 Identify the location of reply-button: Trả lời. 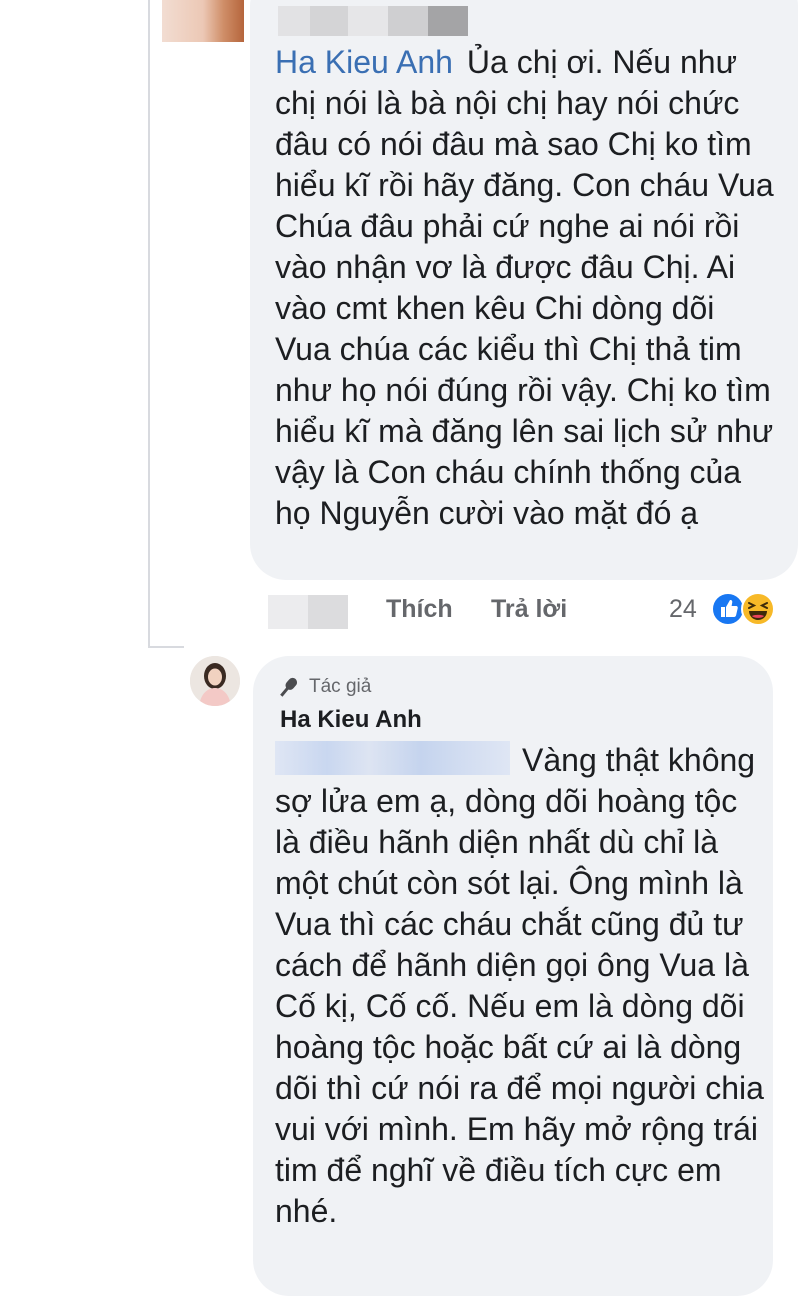
(529, 609).